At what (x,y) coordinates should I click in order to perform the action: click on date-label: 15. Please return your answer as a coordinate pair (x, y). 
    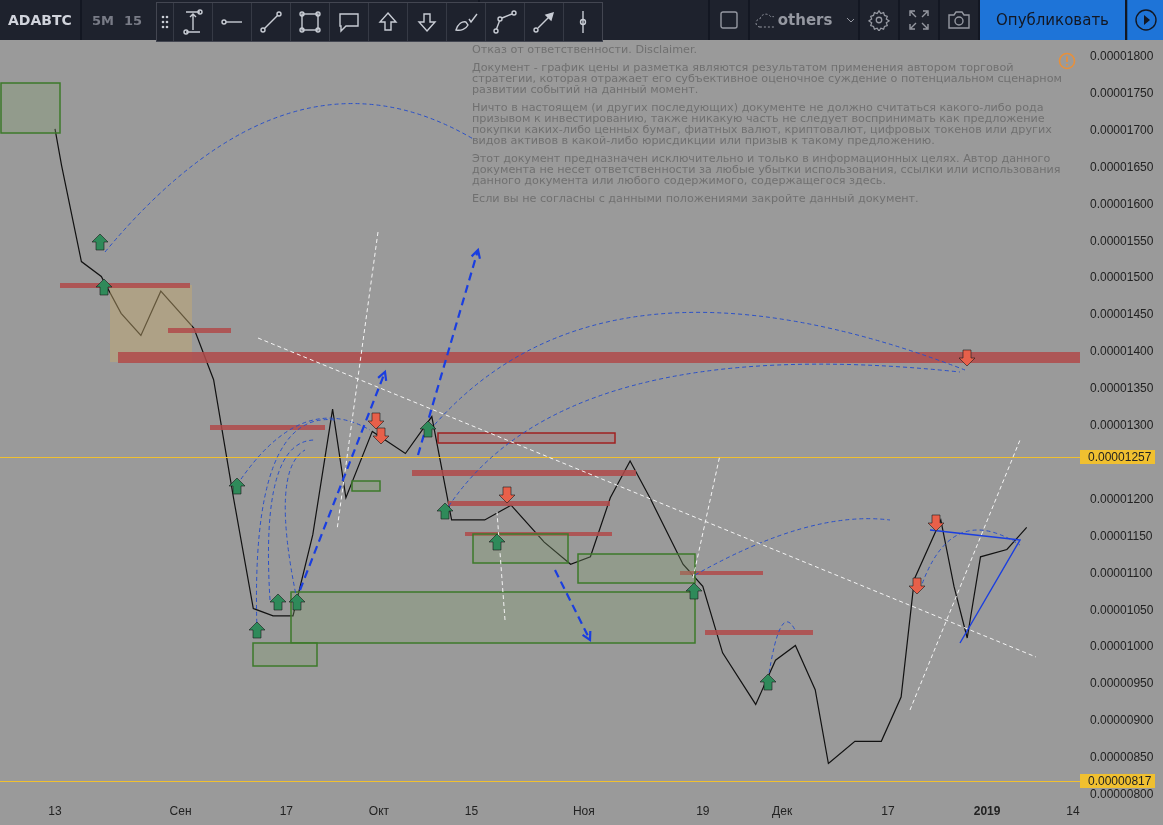
    Looking at the image, I should click on (471, 811).